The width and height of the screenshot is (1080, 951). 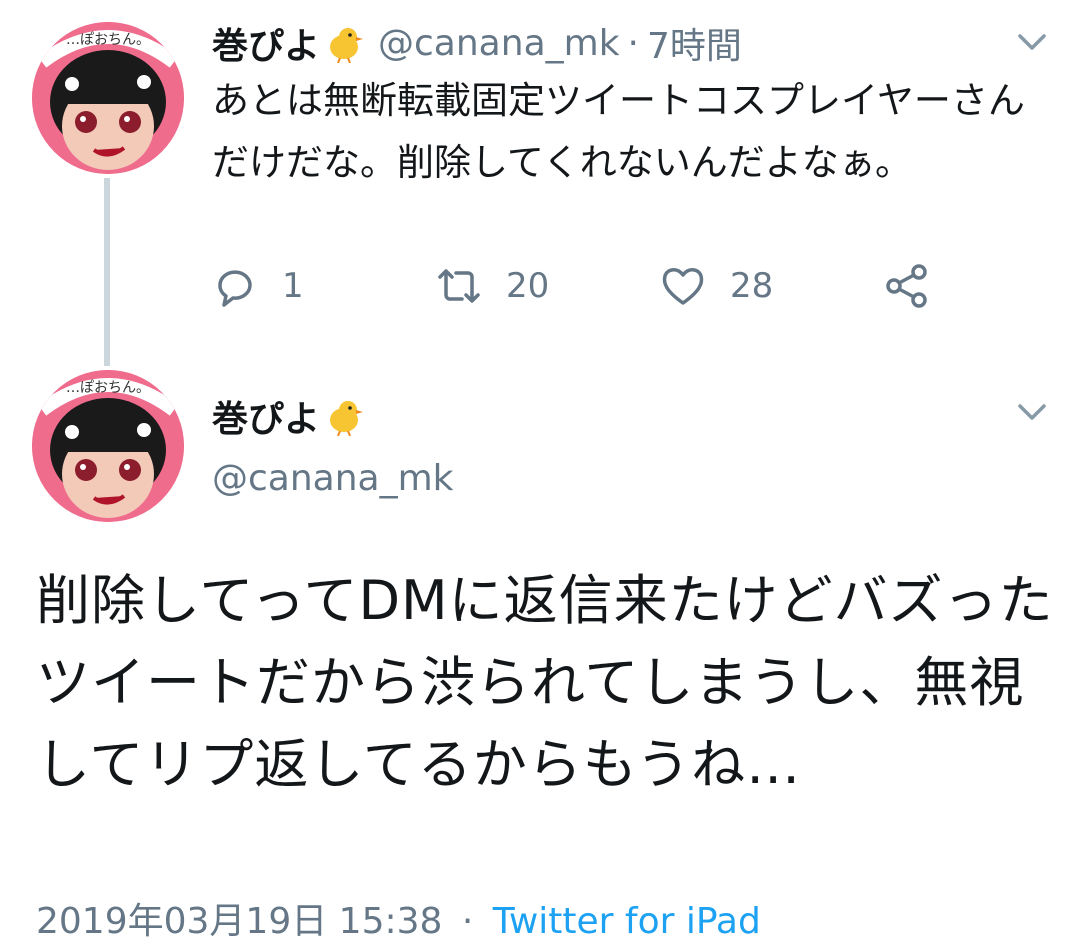 What do you see at coordinates (716, 286) in the screenshot?
I see `like-action: 28` at bounding box center [716, 286].